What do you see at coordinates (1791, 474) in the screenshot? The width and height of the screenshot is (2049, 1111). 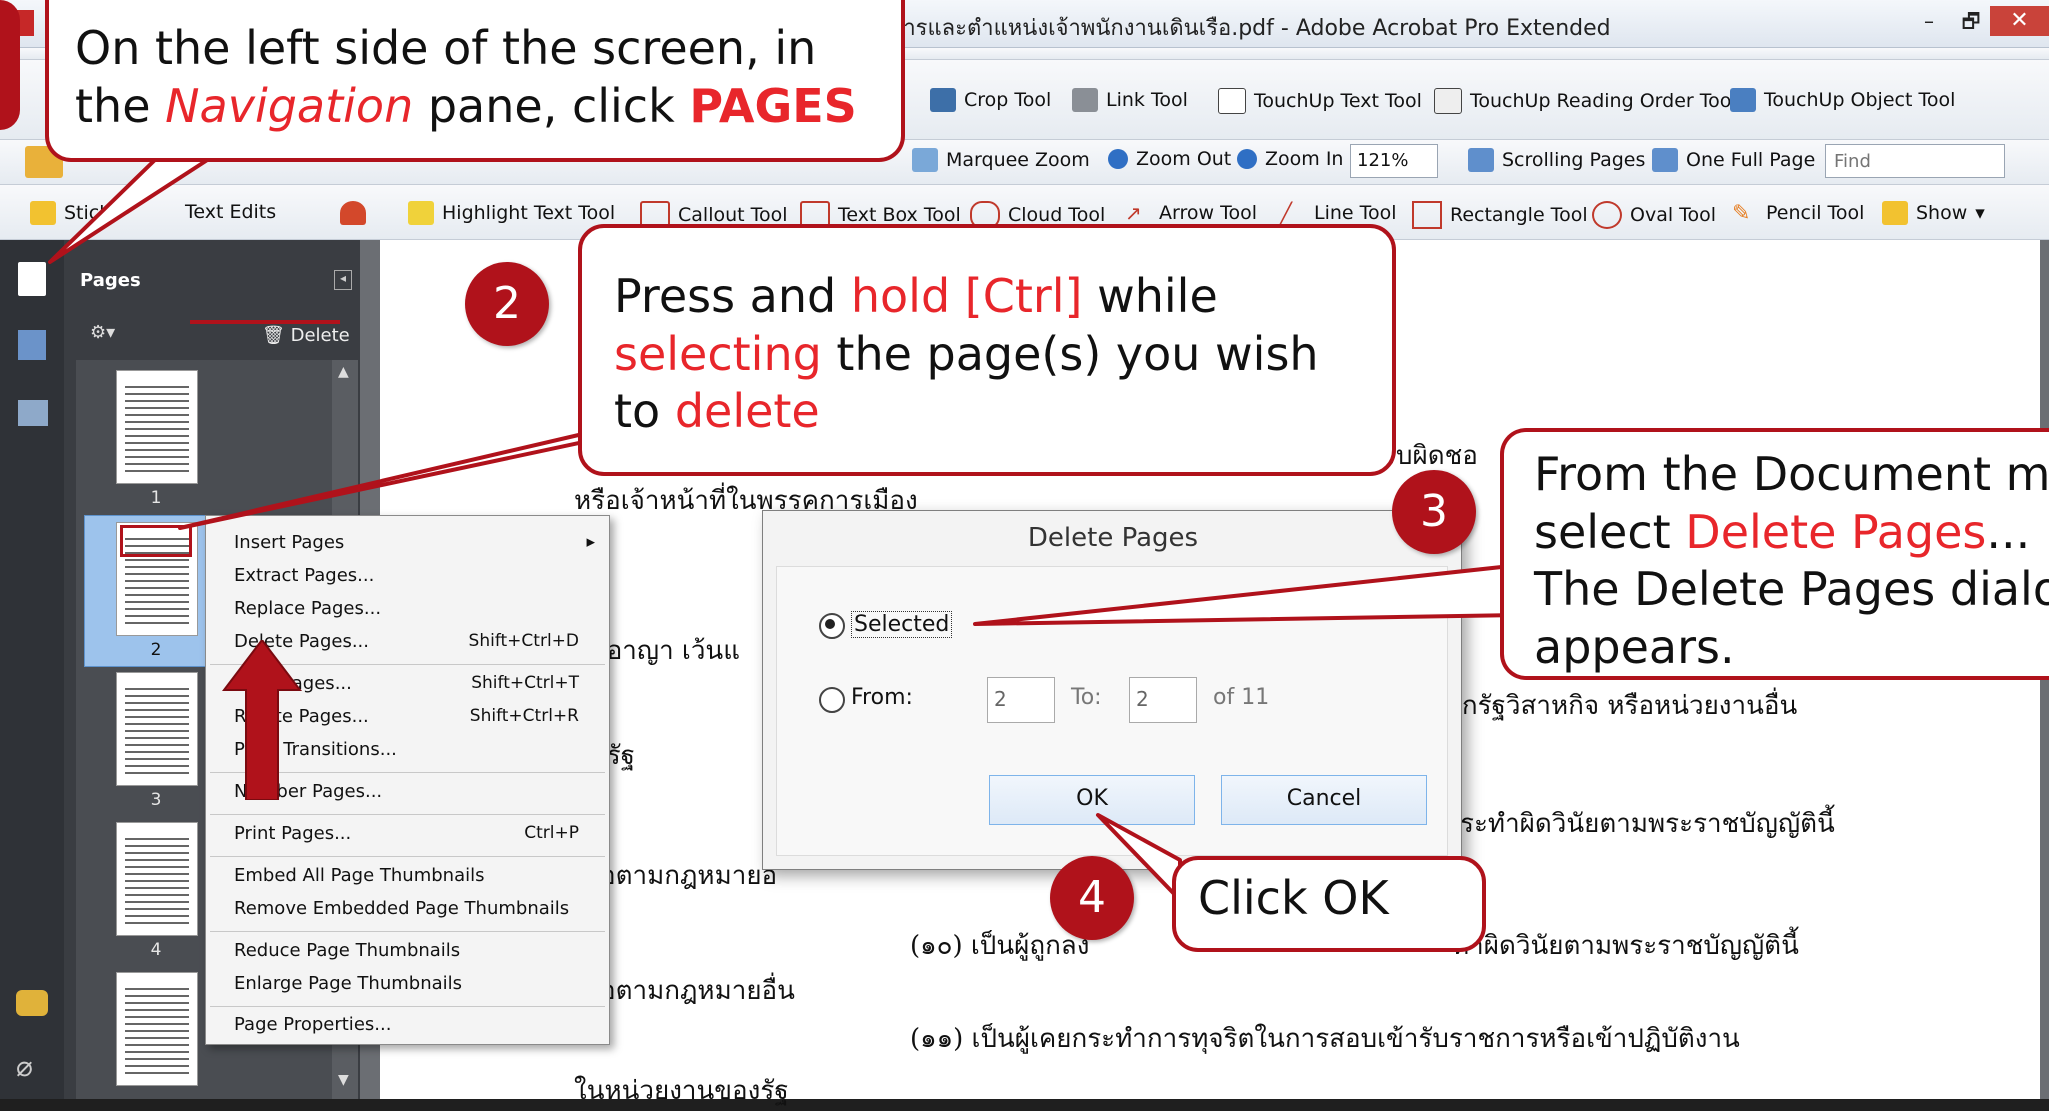 I see `callout-text: From the Document m` at bounding box center [1791, 474].